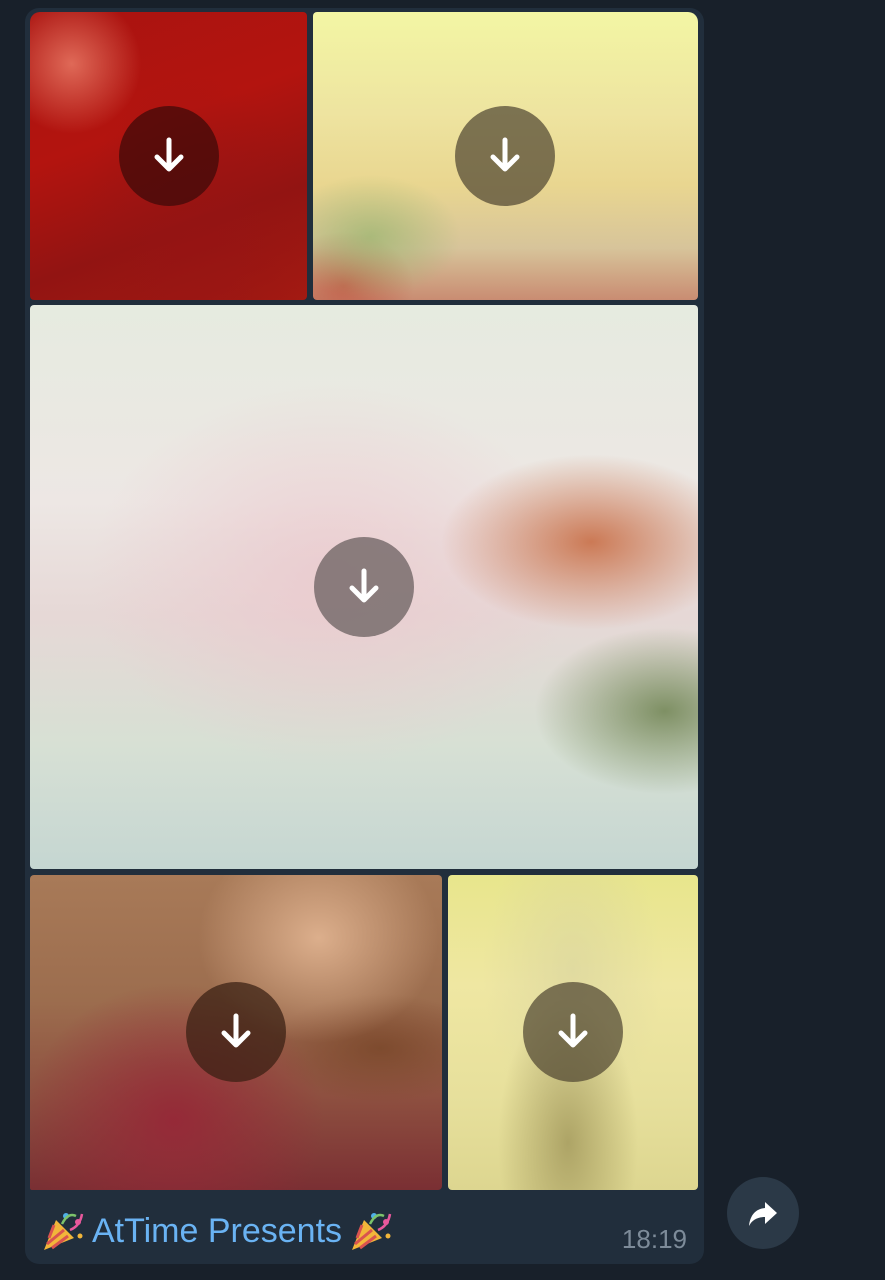  What do you see at coordinates (654, 1239) in the screenshot?
I see `message-time: 18:19` at bounding box center [654, 1239].